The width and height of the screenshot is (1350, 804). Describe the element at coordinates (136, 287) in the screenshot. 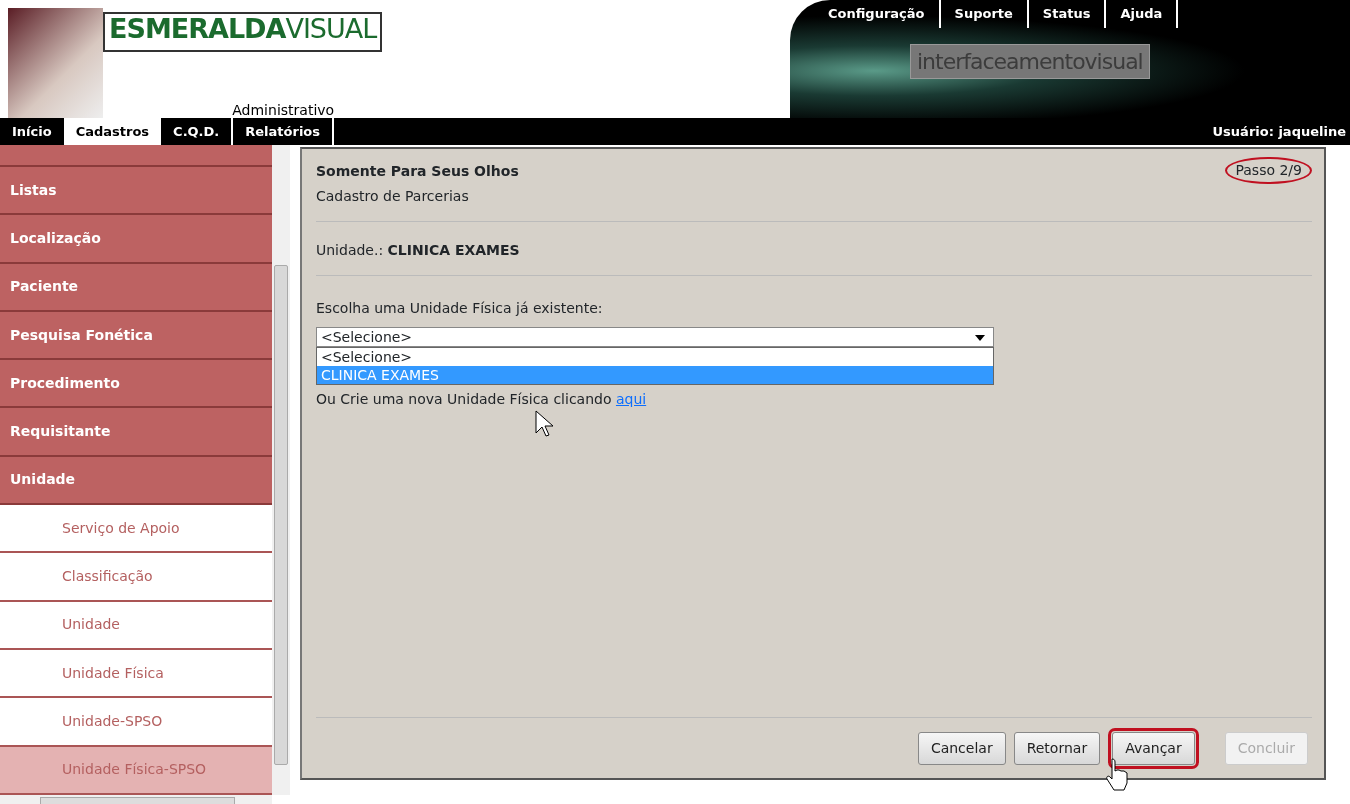

I see `sidebar-item: Paciente` at that location.